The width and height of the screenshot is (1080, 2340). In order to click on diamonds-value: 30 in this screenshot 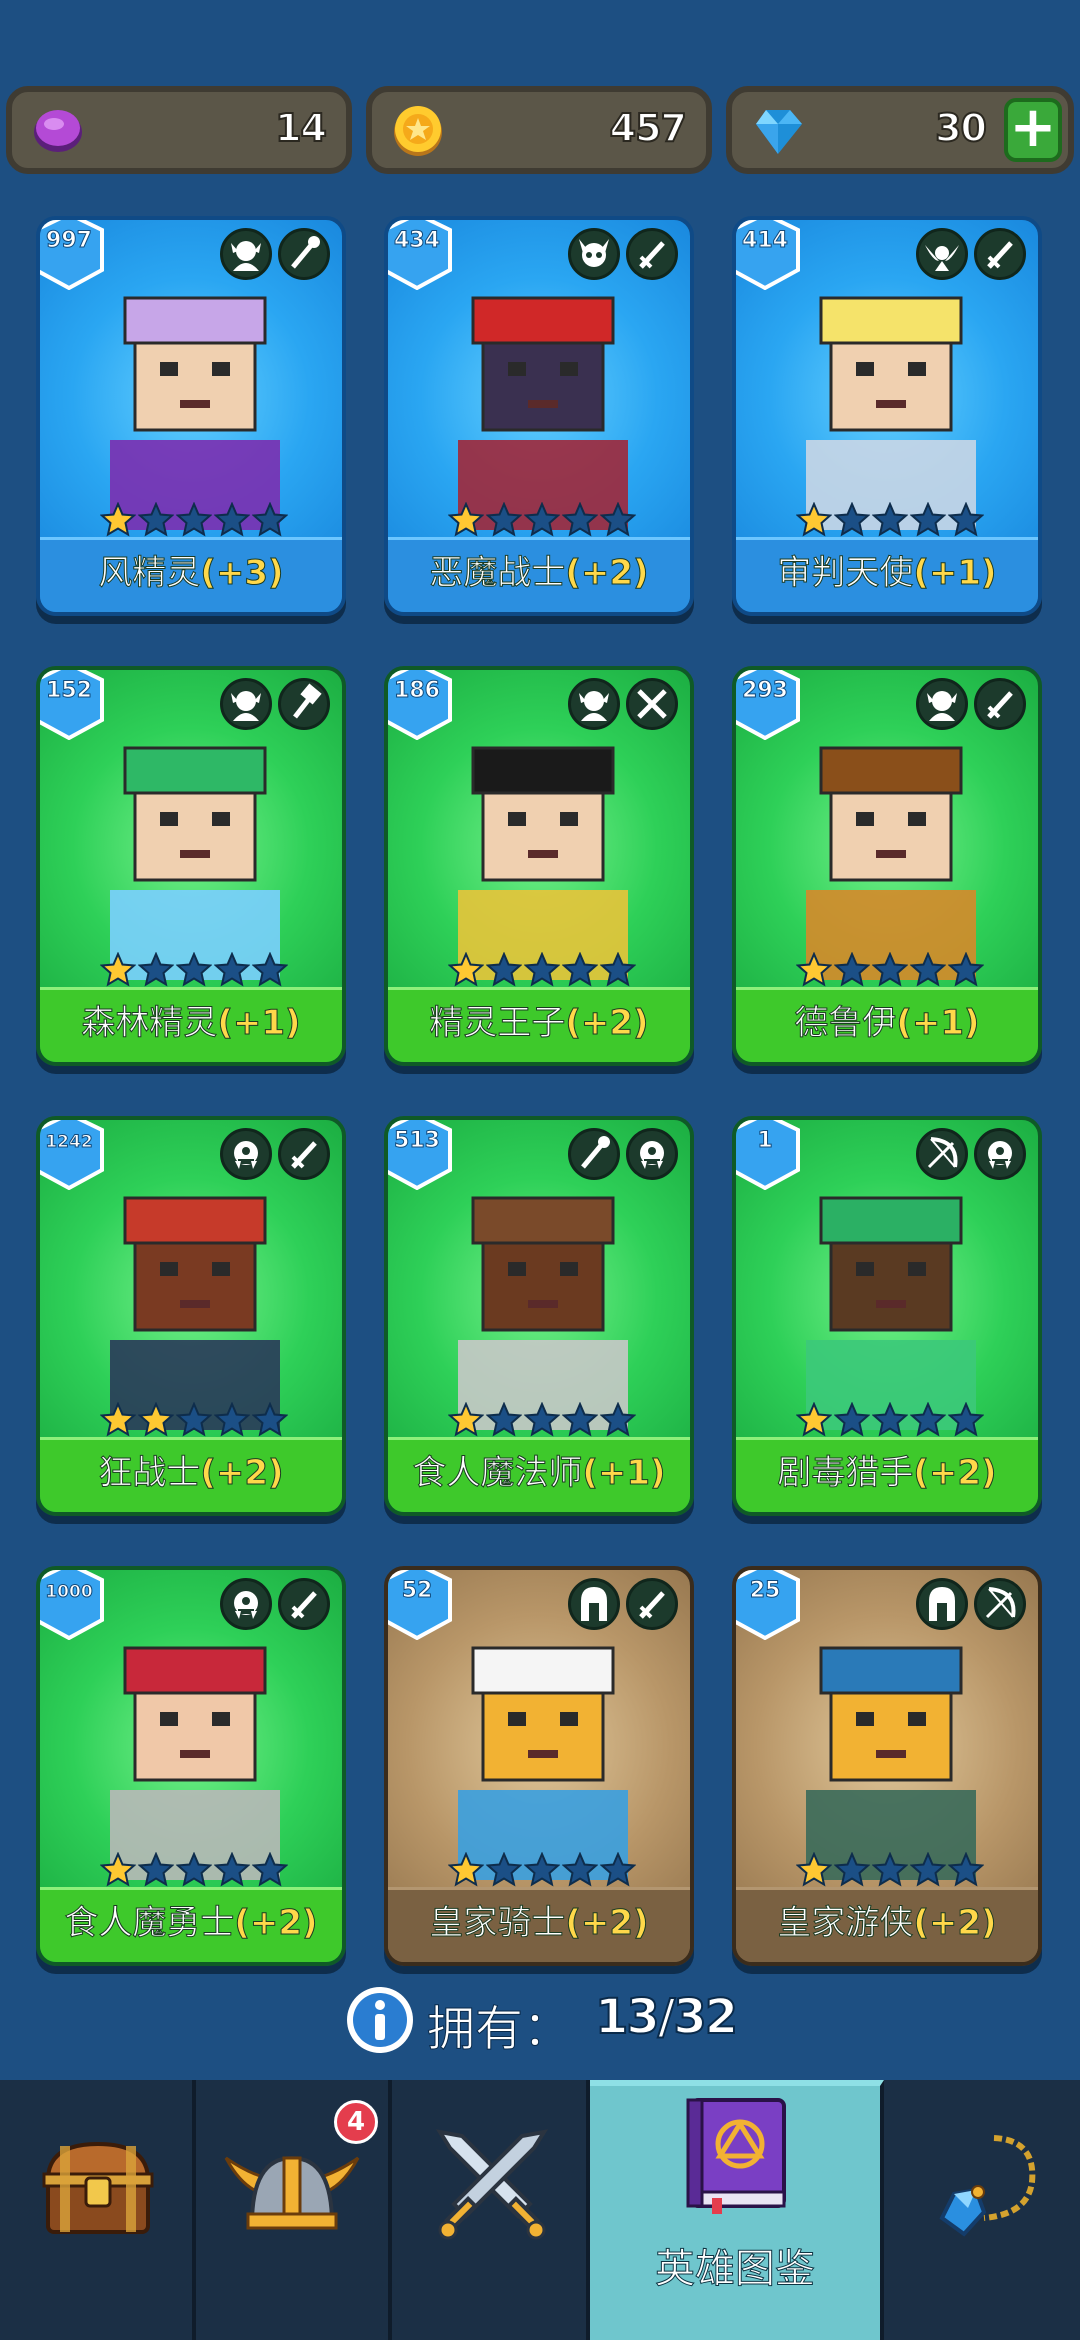, I will do `click(961, 128)`.